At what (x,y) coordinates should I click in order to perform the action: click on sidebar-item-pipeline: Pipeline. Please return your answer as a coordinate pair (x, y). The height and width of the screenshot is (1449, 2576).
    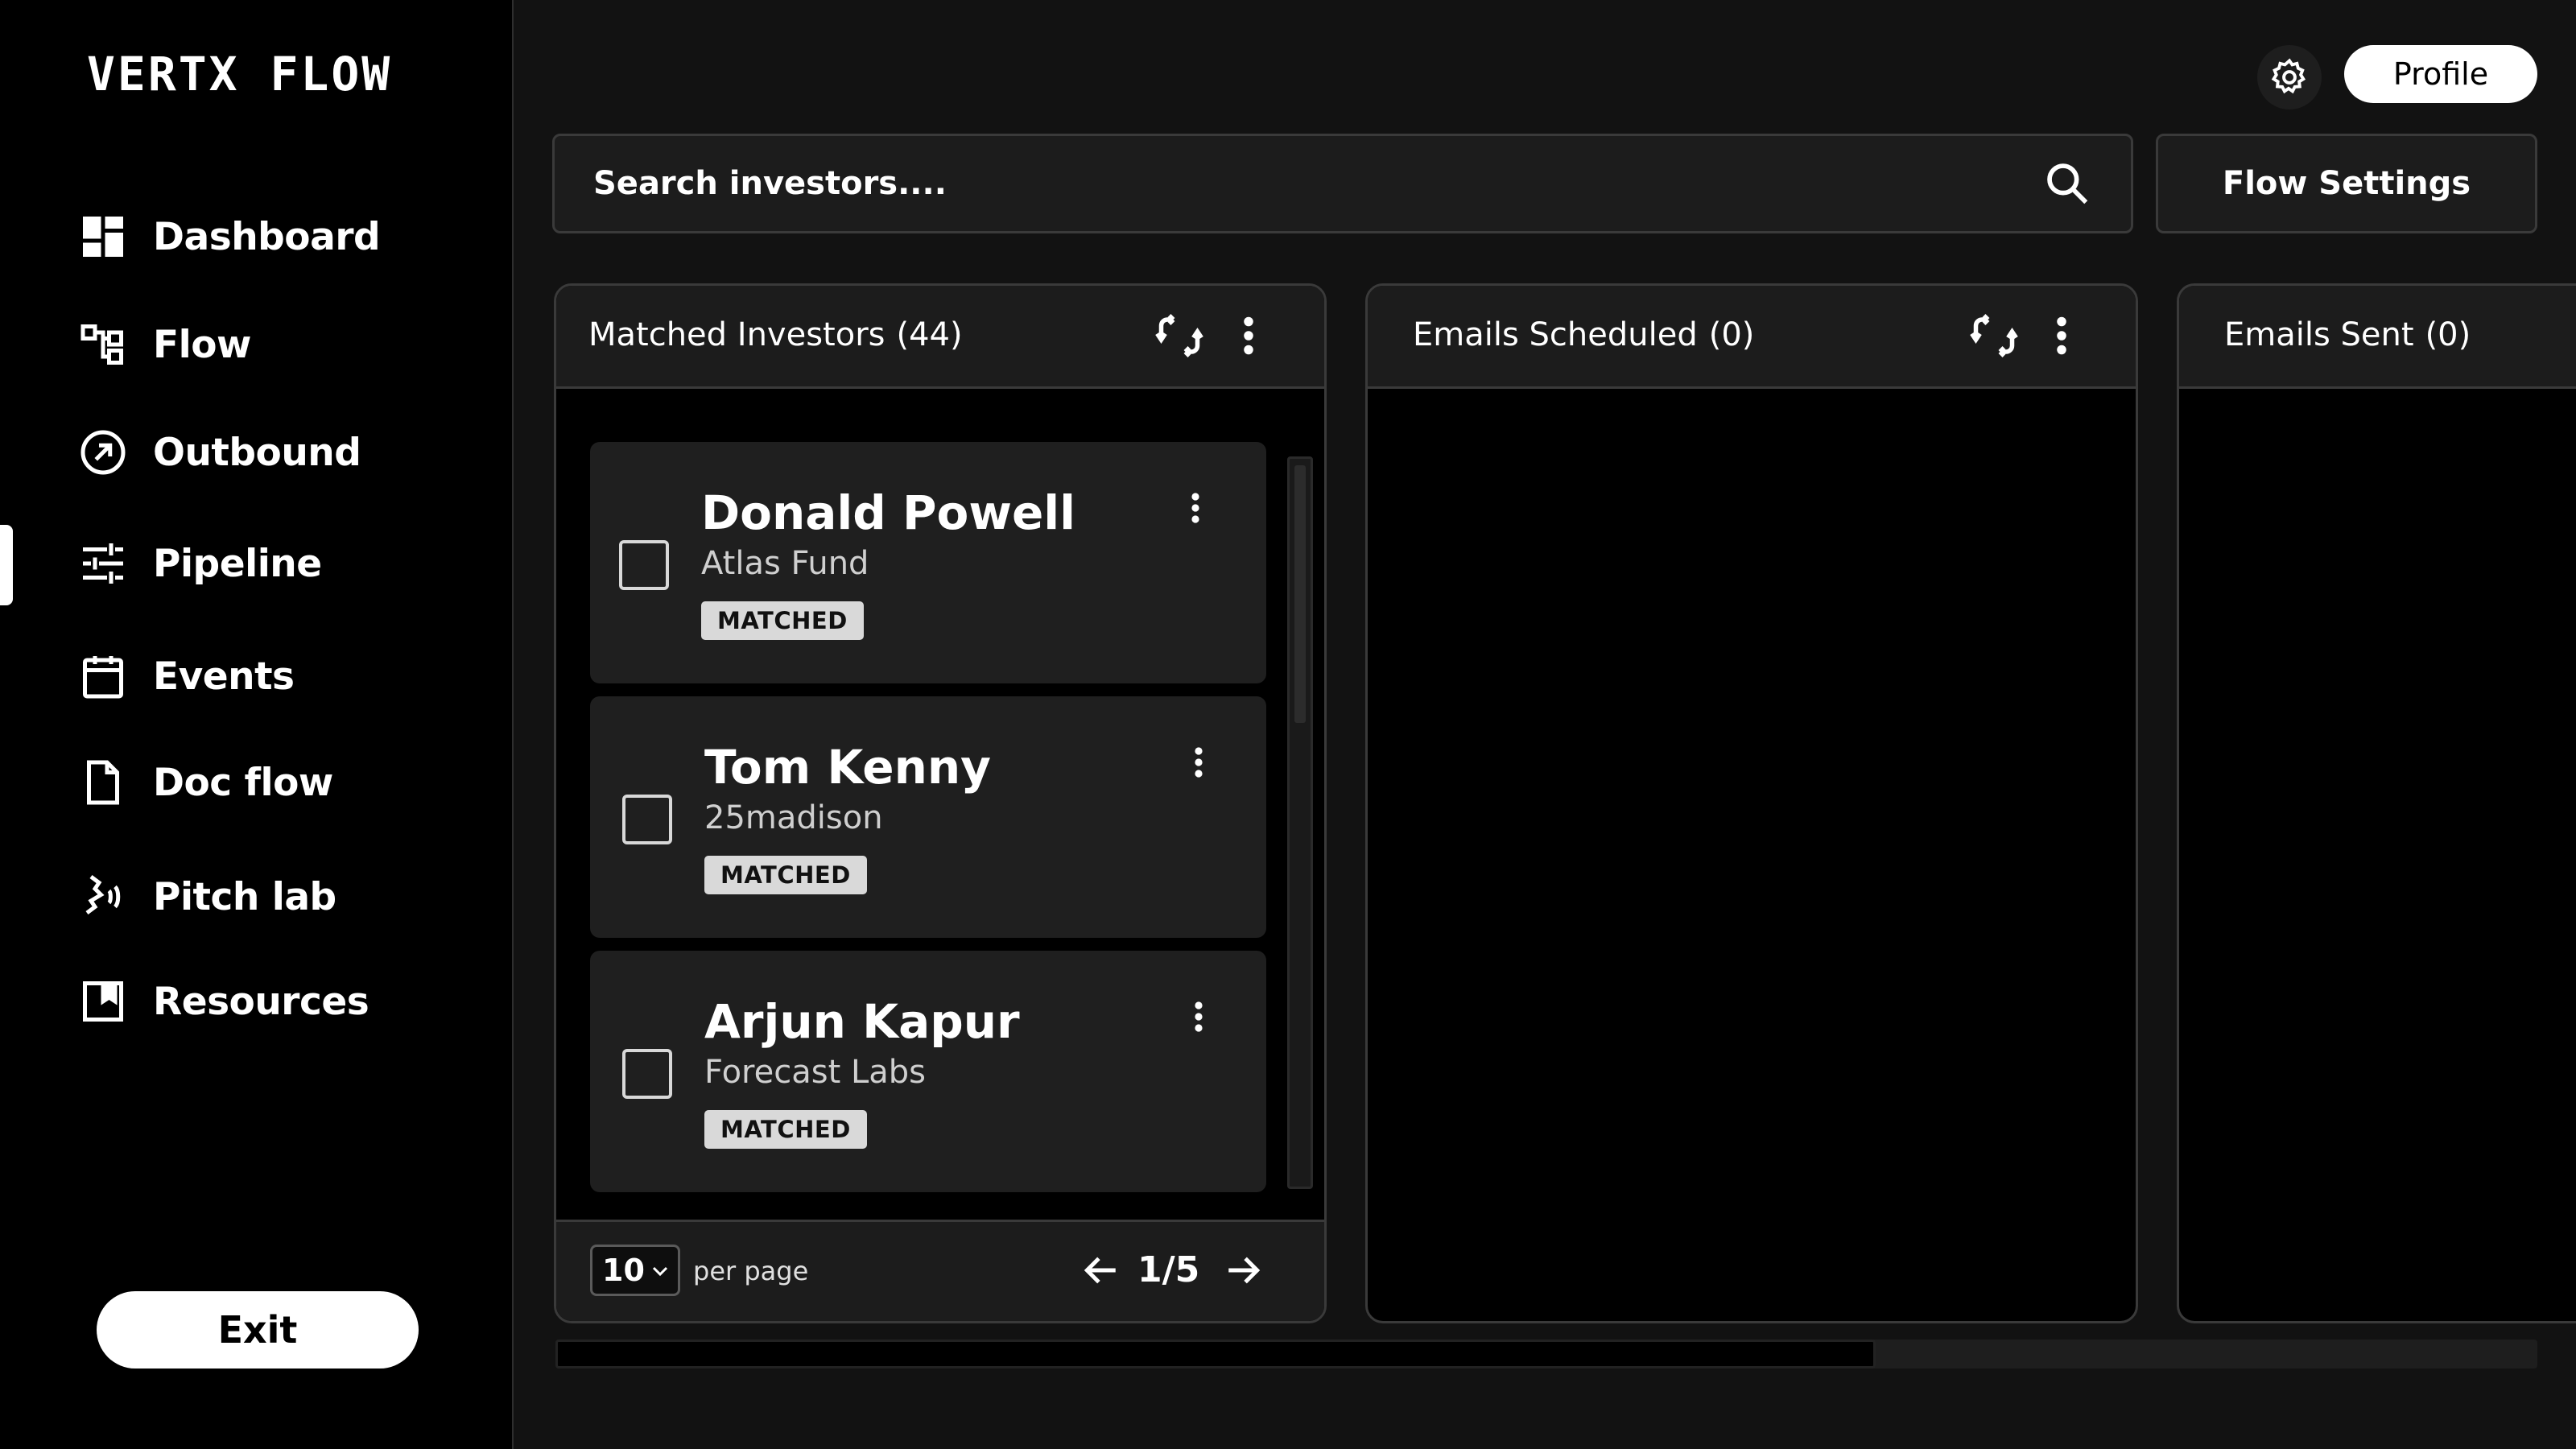
    Looking at the image, I should click on (199, 563).